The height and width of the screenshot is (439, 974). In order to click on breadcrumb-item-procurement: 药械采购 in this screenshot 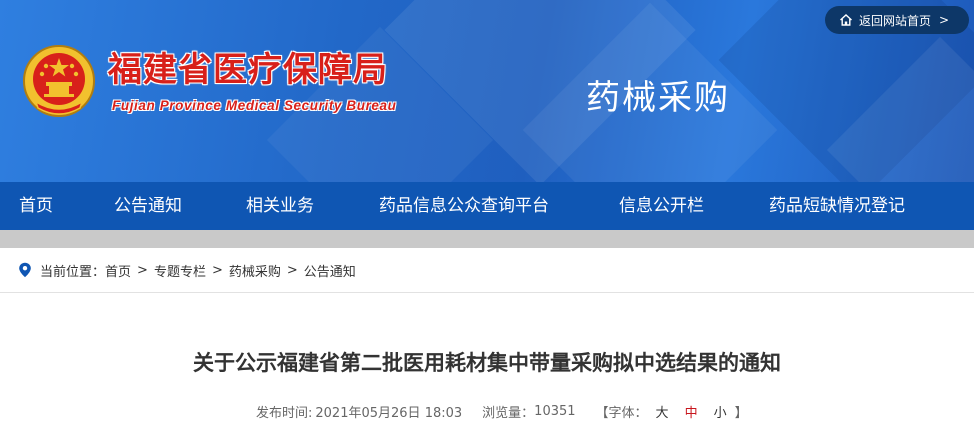, I will do `click(255, 270)`.